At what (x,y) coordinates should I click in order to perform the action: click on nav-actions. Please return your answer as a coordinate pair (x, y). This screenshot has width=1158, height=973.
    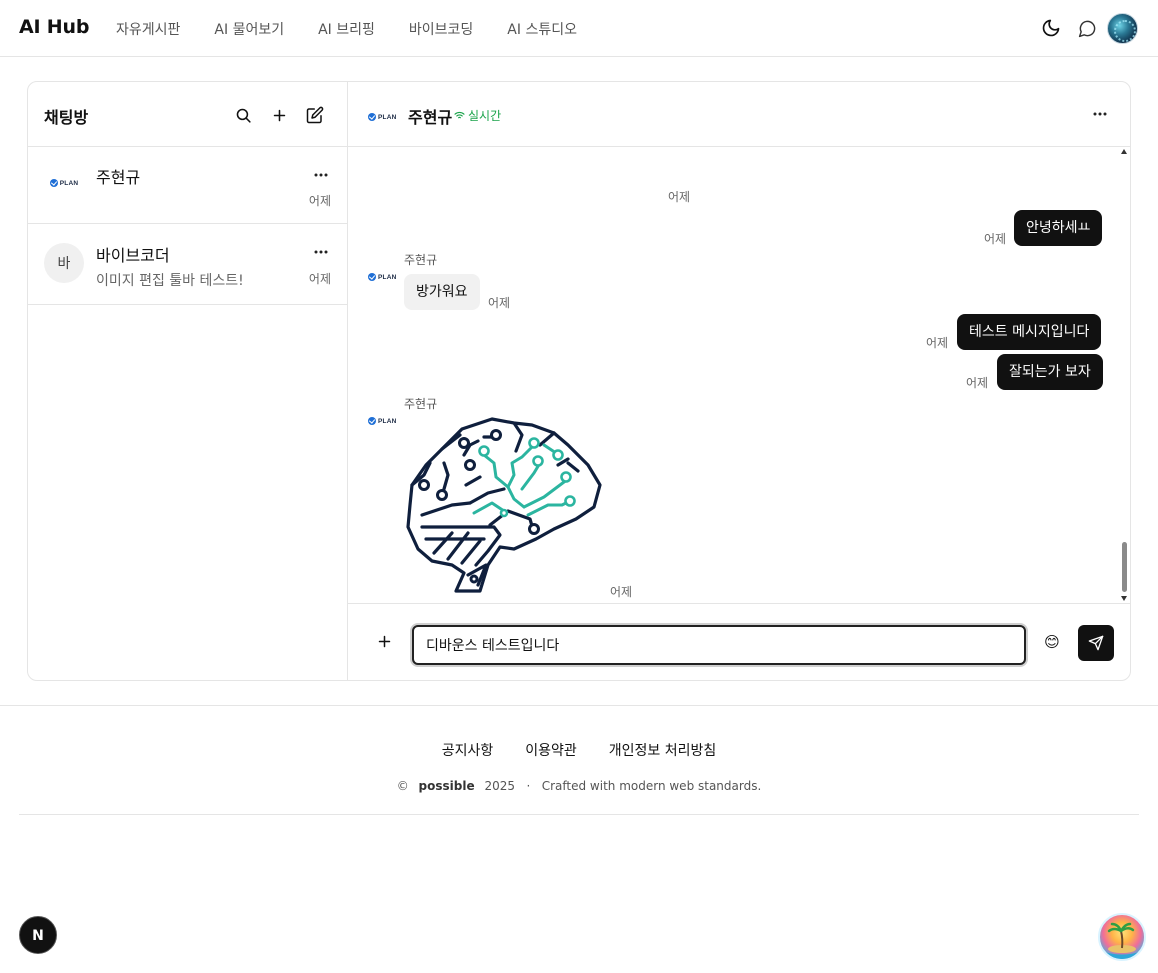
    Looking at the image, I should click on (1086, 28).